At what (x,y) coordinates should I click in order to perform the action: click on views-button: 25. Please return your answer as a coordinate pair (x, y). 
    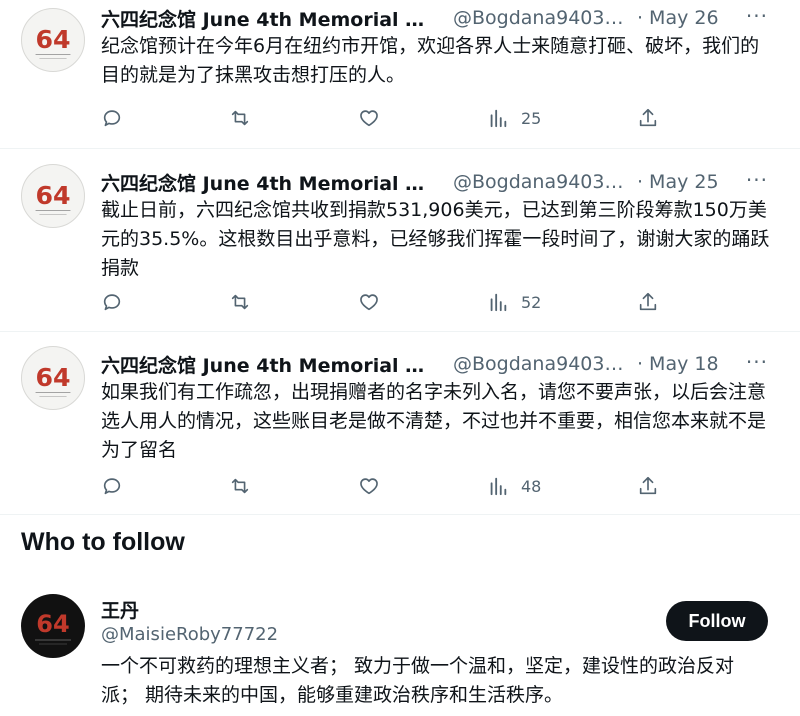
    Looking at the image, I should click on (514, 118).